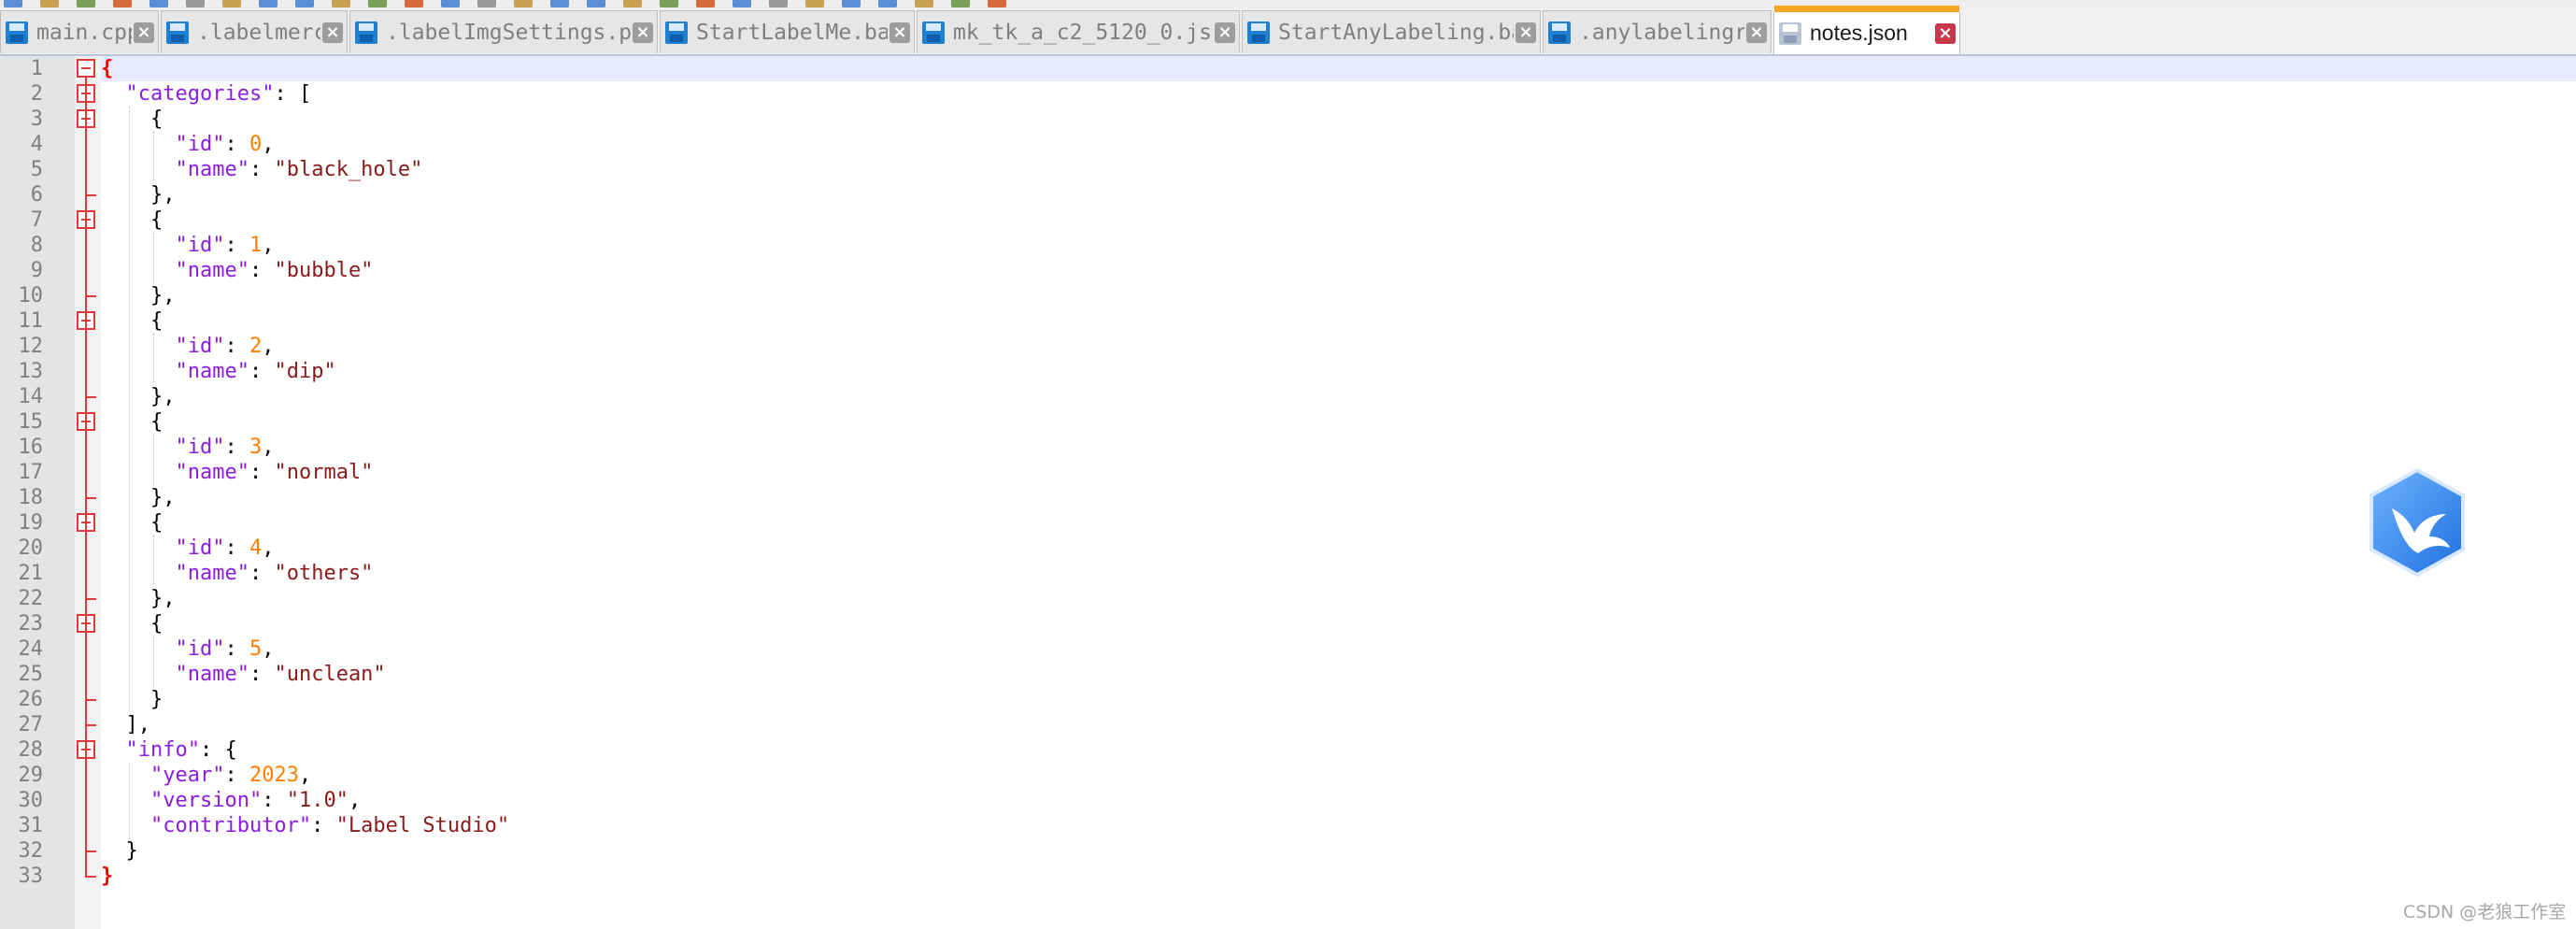 Image resolution: width=2576 pixels, height=929 pixels. Describe the element at coordinates (31, 346) in the screenshot. I see `line-number: 12` at that location.